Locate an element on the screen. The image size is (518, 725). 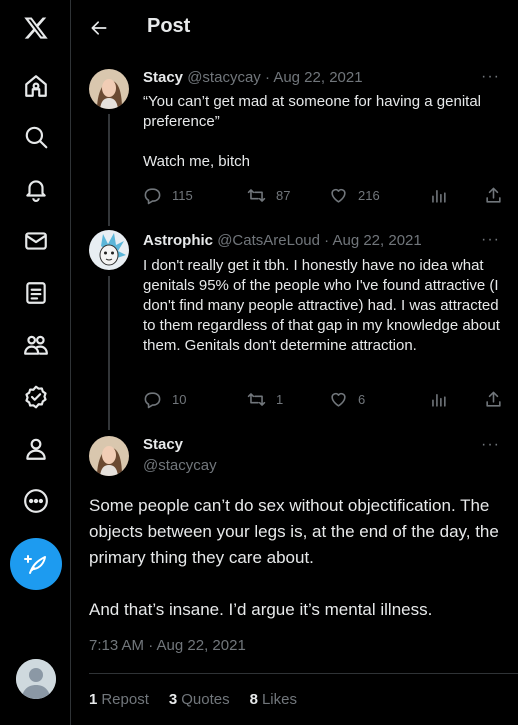
compose-post-button is located at coordinates (36, 564).